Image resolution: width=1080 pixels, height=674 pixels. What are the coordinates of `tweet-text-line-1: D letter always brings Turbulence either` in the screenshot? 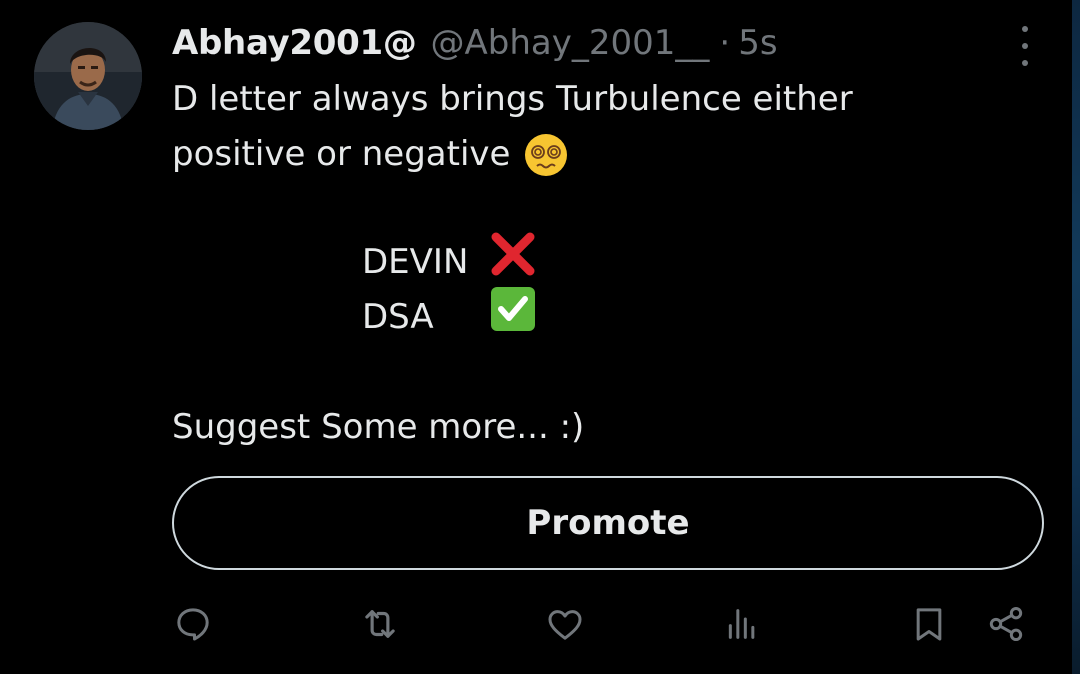 It's located at (512, 99).